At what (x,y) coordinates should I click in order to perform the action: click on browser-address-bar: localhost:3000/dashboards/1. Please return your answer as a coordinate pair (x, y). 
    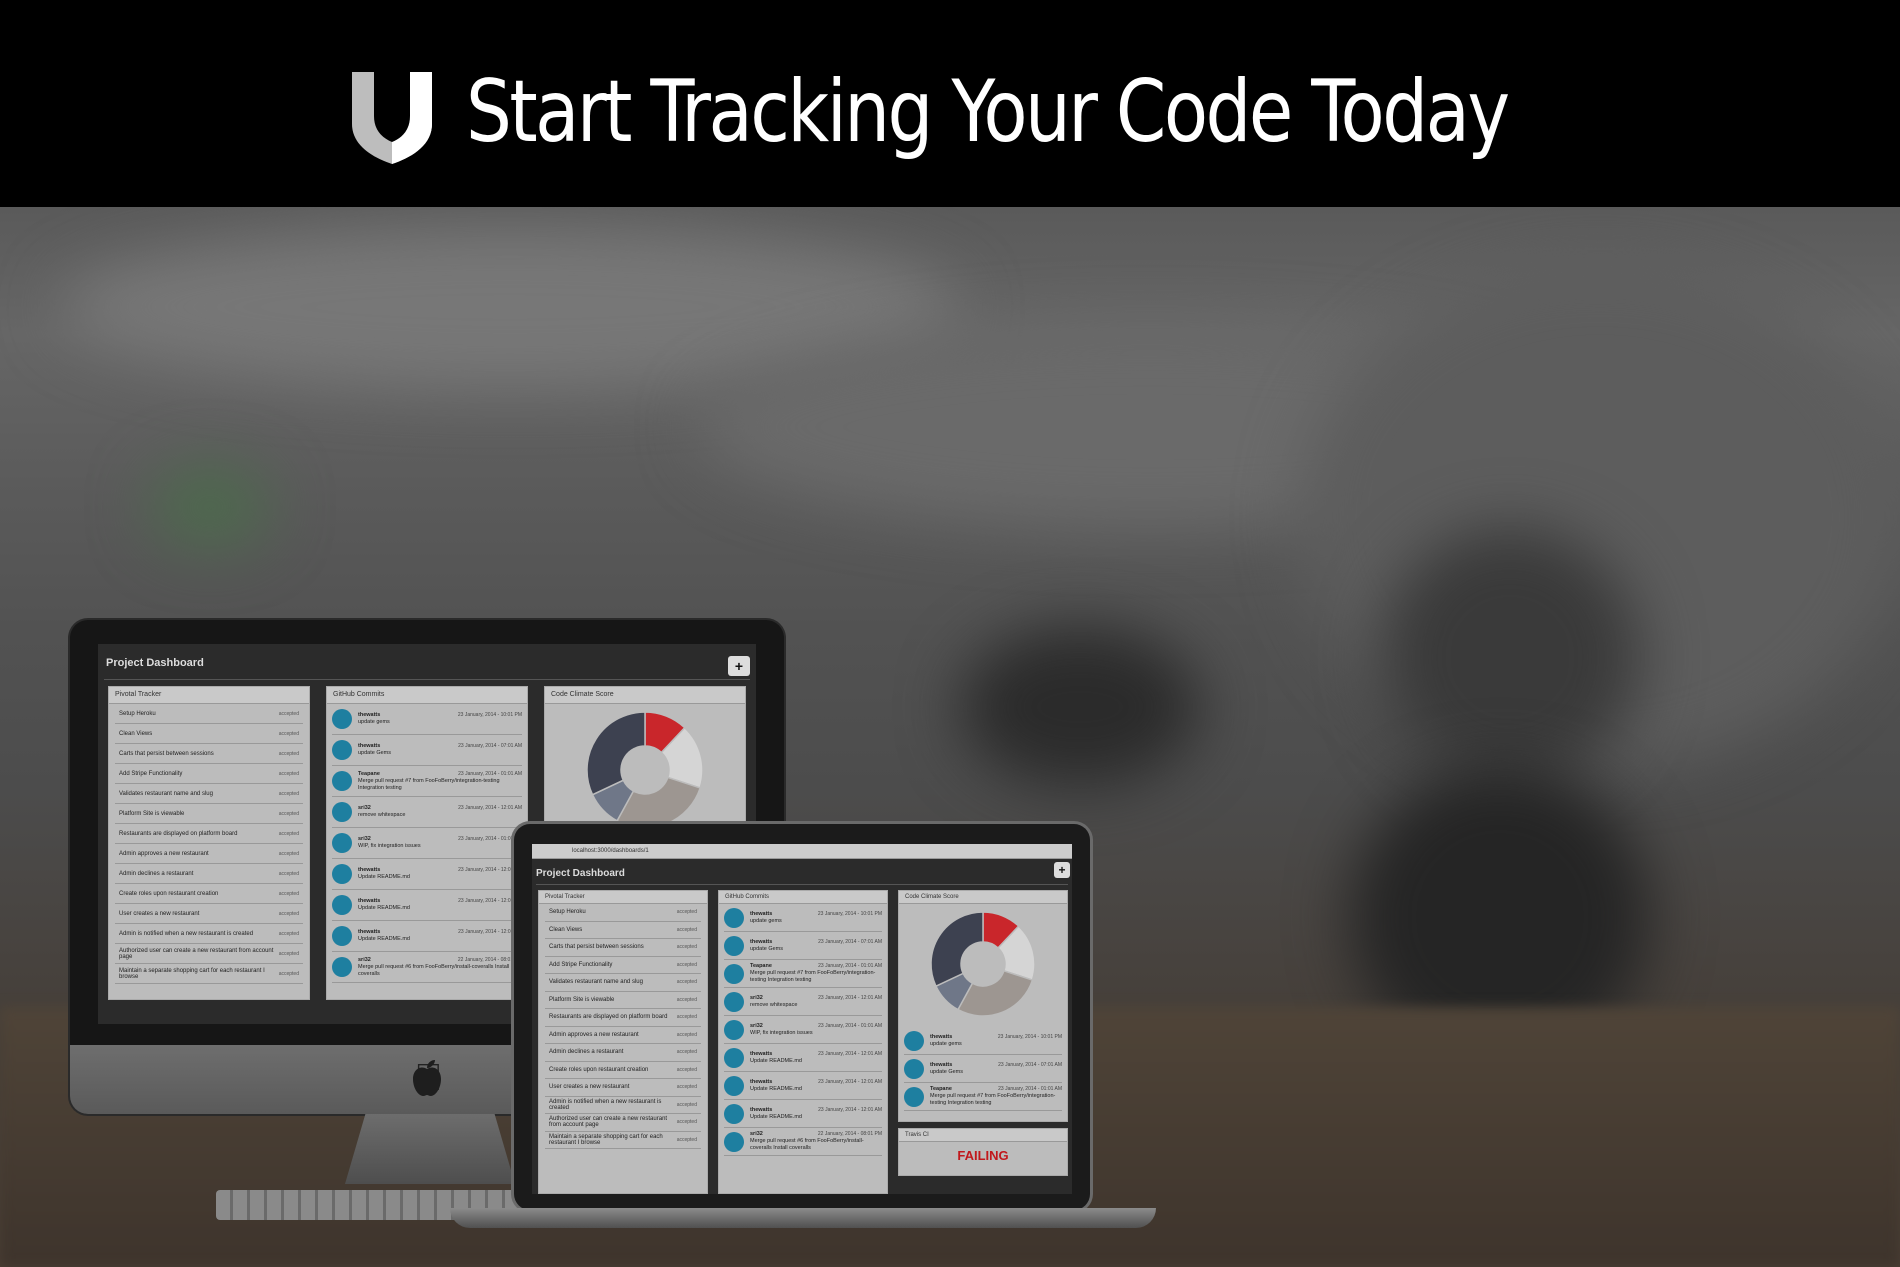
    Looking at the image, I should click on (802, 851).